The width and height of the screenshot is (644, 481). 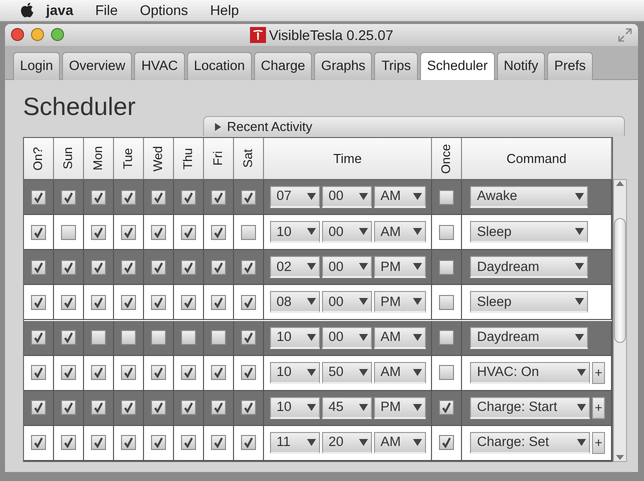 What do you see at coordinates (37, 34) in the screenshot?
I see `minimize-button` at bounding box center [37, 34].